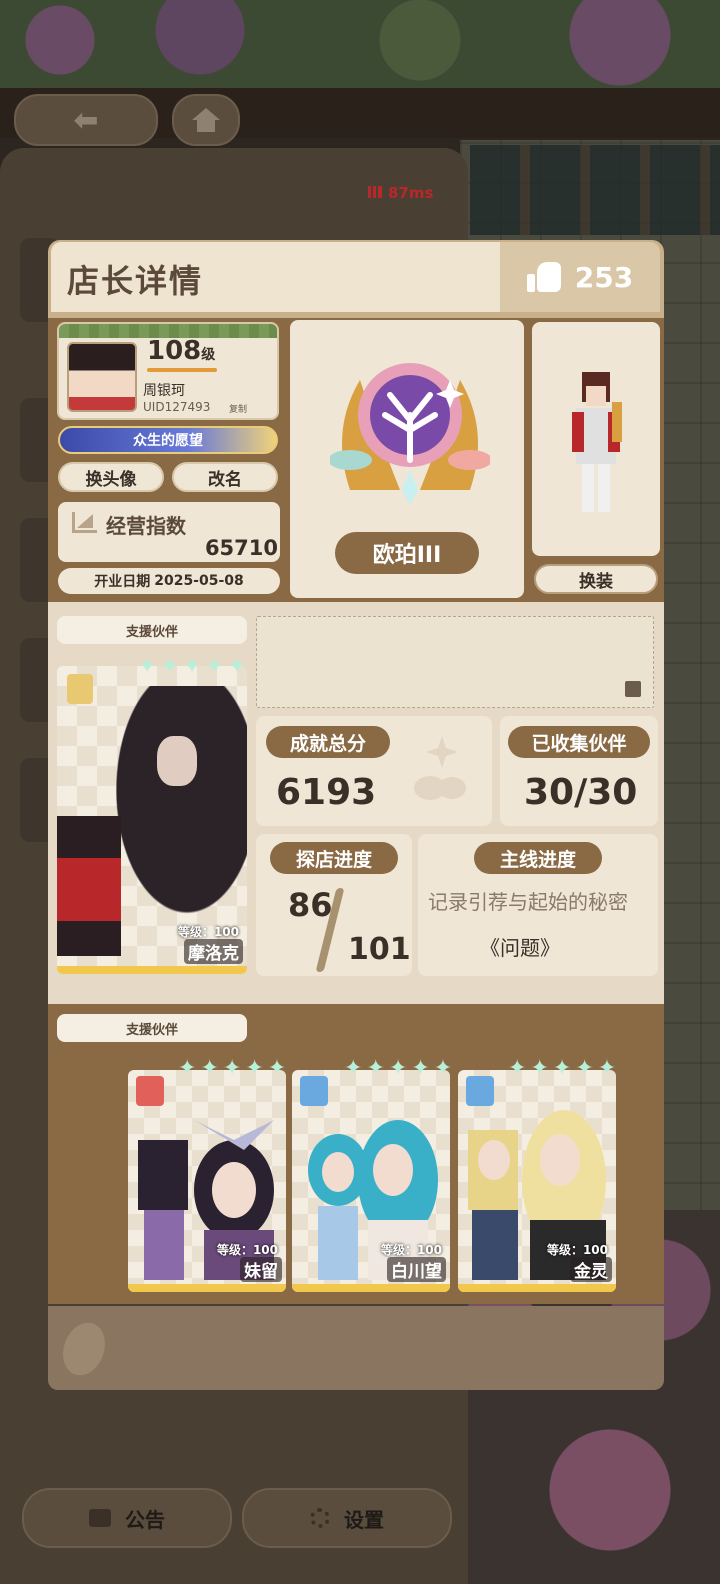 The height and width of the screenshot is (1584, 720). I want to click on player-name: 周银珂, so click(164, 391).